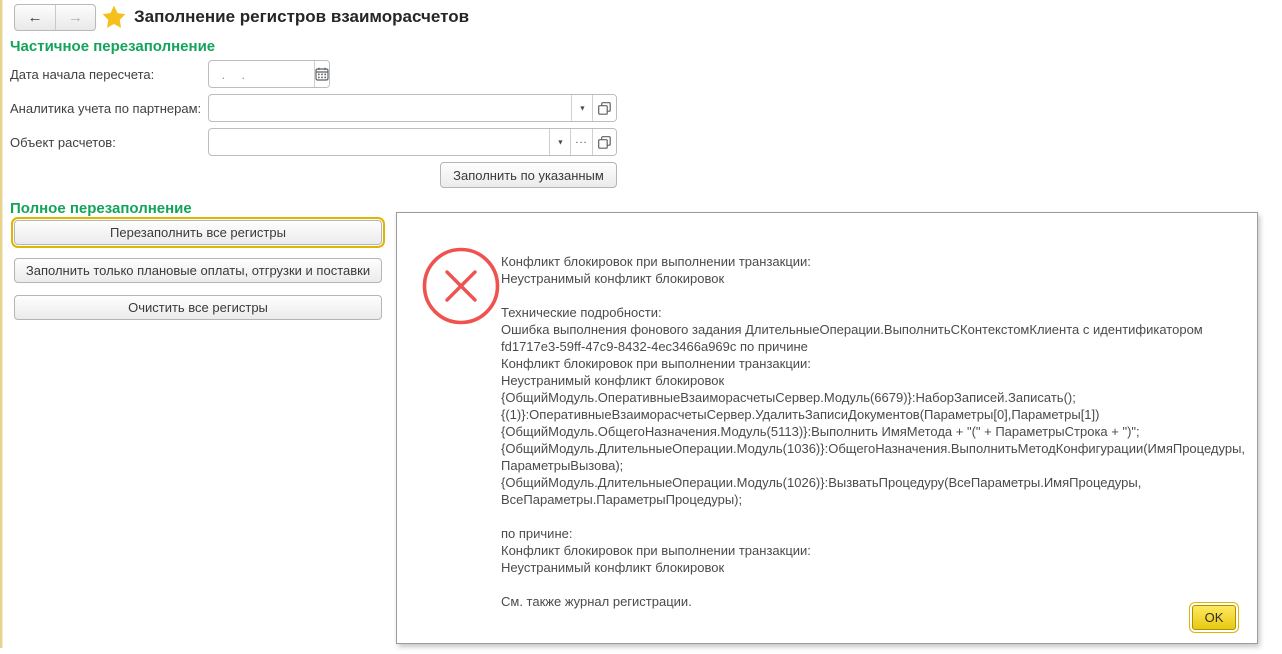 The image size is (1282, 654). I want to click on refill-all-registers-button: Перезаполнить все регистры, so click(198, 232).